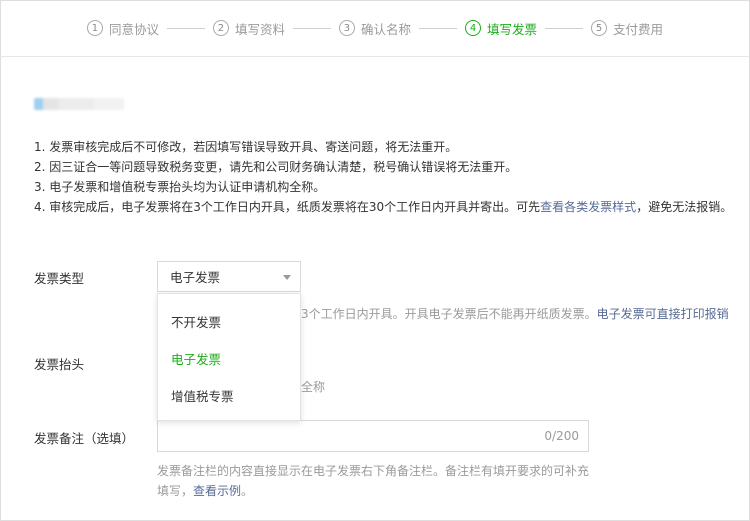 The width and height of the screenshot is (750, 521). I want to click on step-label: 支付费用, so click(638, 29).